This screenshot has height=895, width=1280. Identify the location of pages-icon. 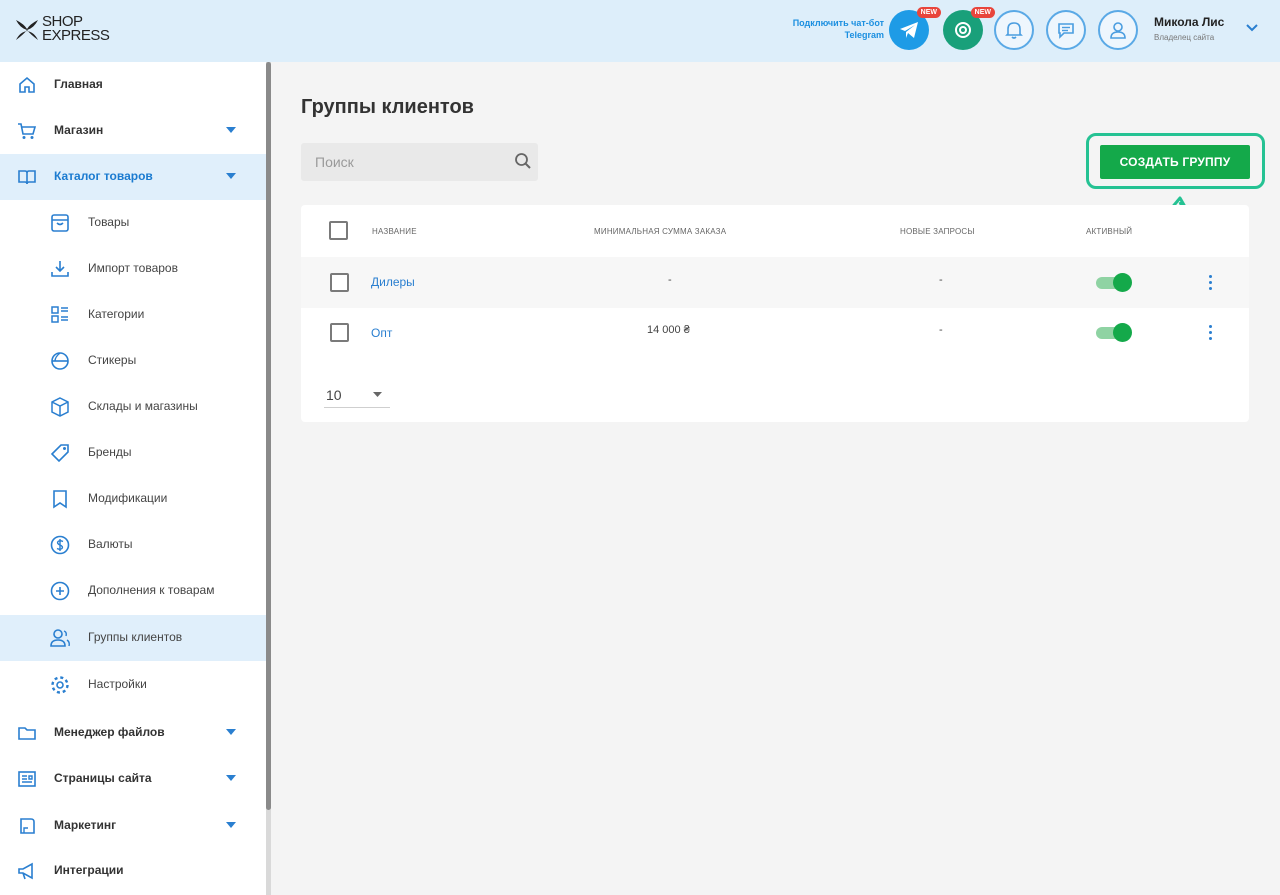
(27, 779).